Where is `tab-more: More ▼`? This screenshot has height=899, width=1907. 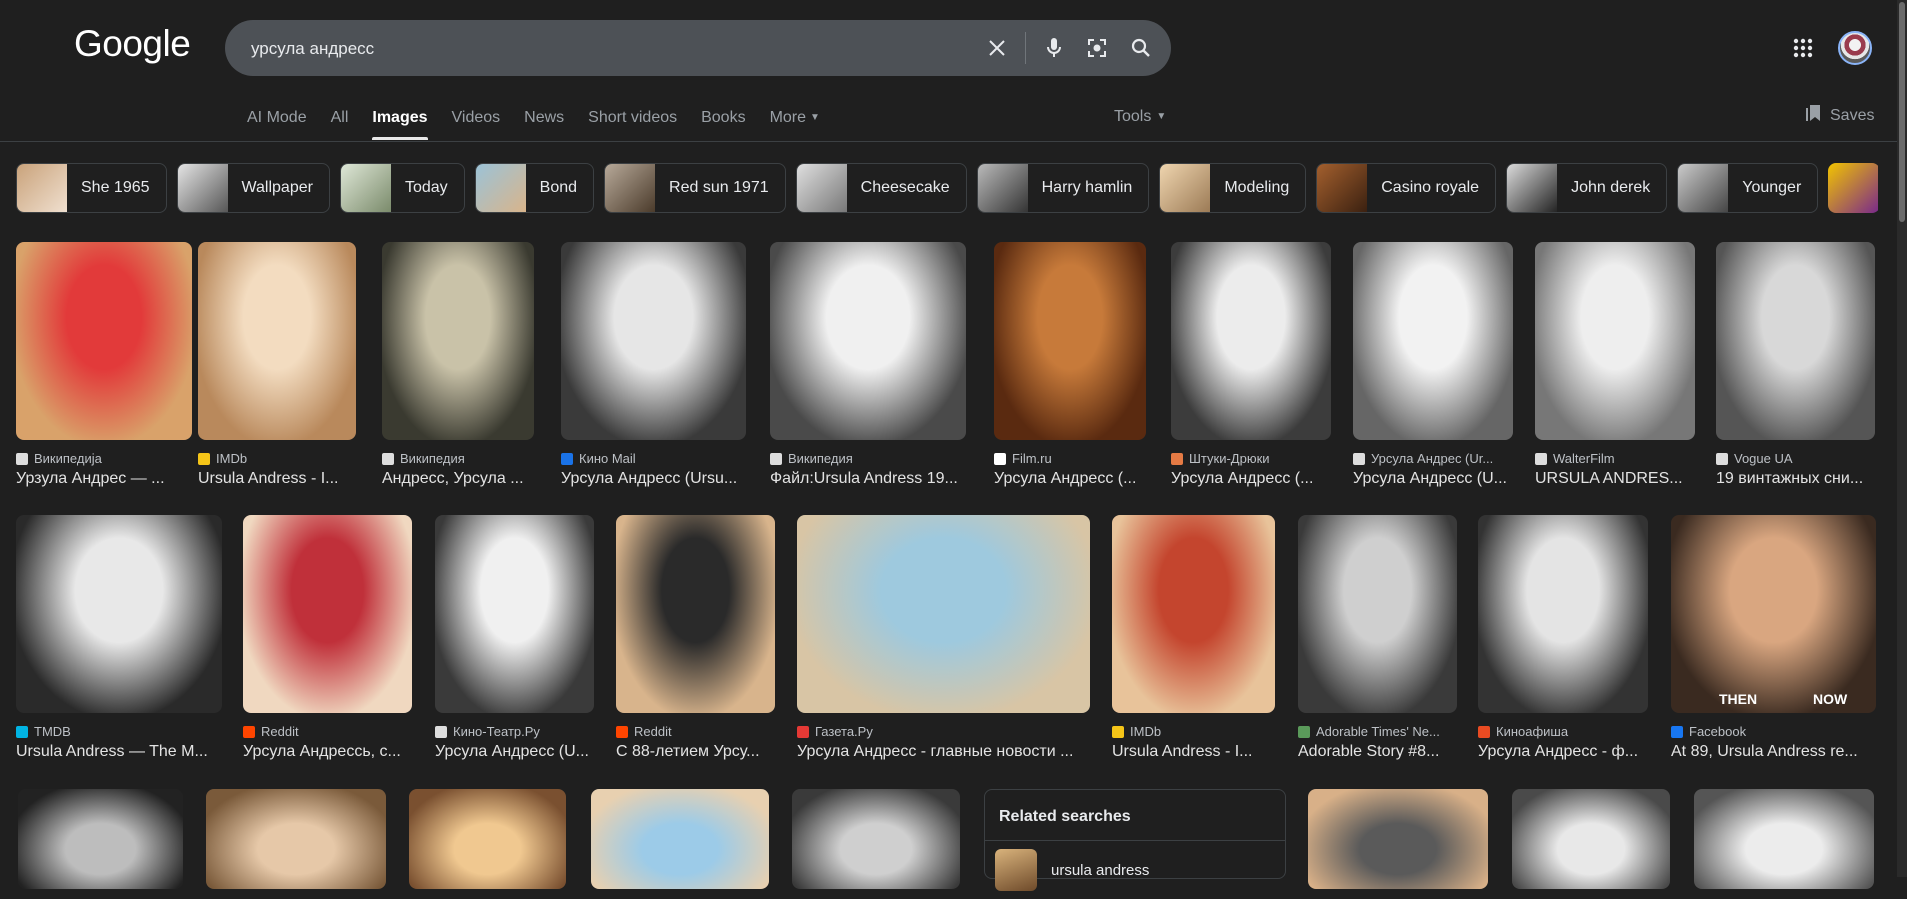
tab-more: More ▼ is located at coordinates (795, 124).